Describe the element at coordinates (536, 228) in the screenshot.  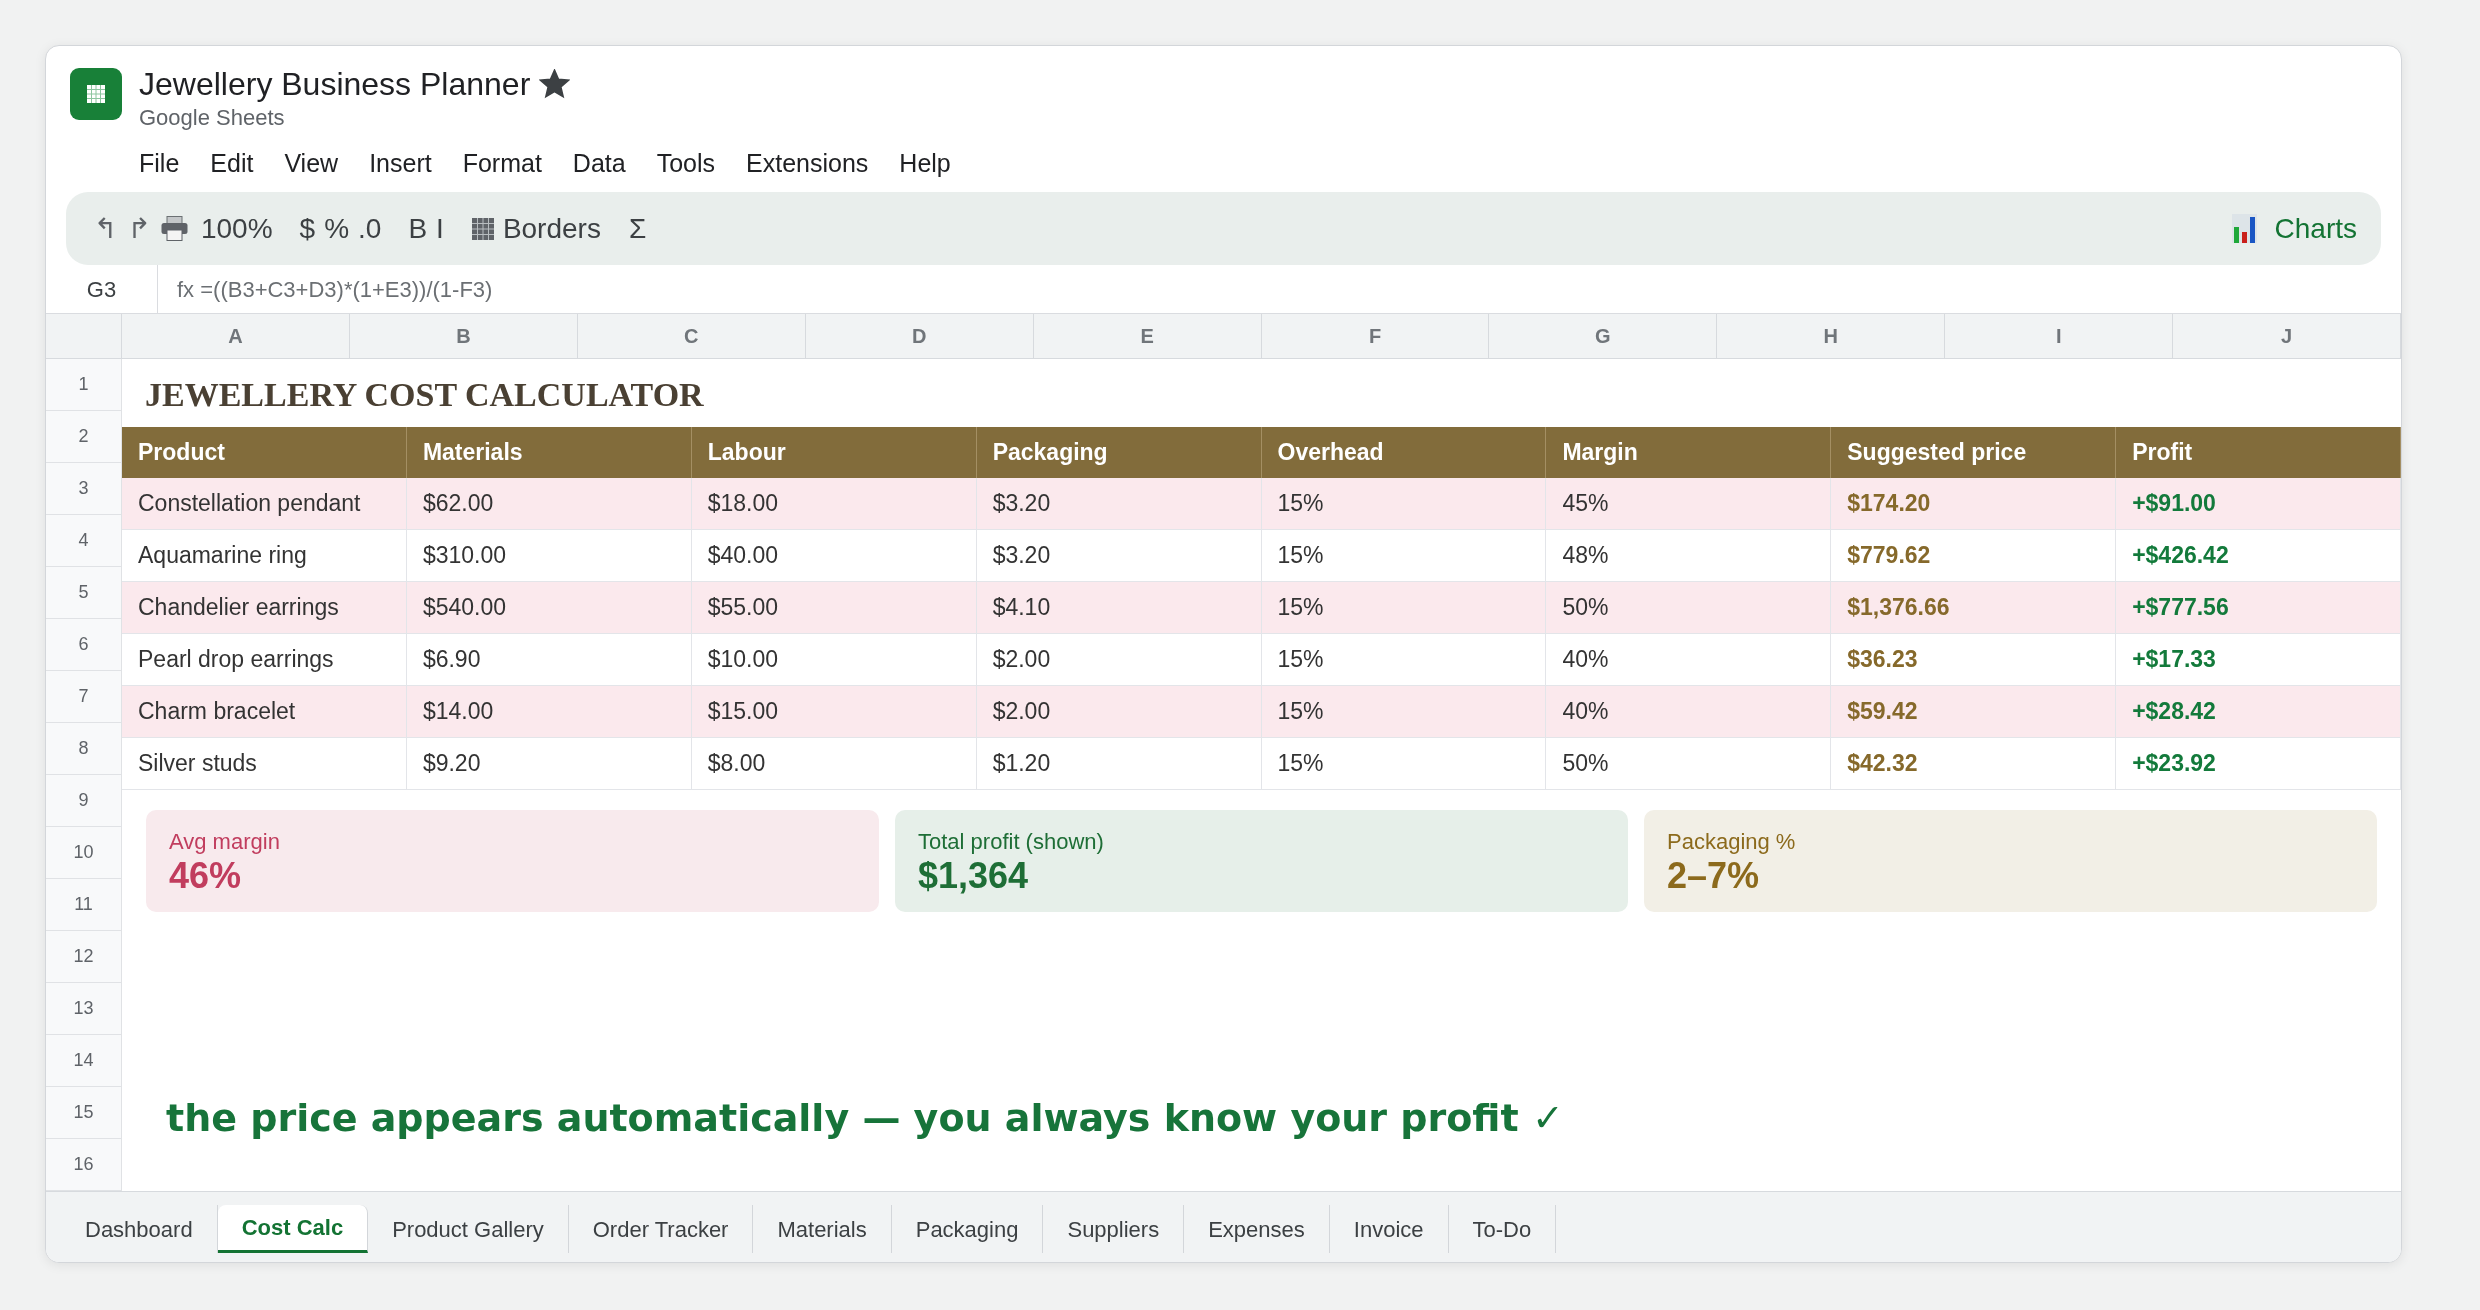
I see `borders-button: Borders` at that location.